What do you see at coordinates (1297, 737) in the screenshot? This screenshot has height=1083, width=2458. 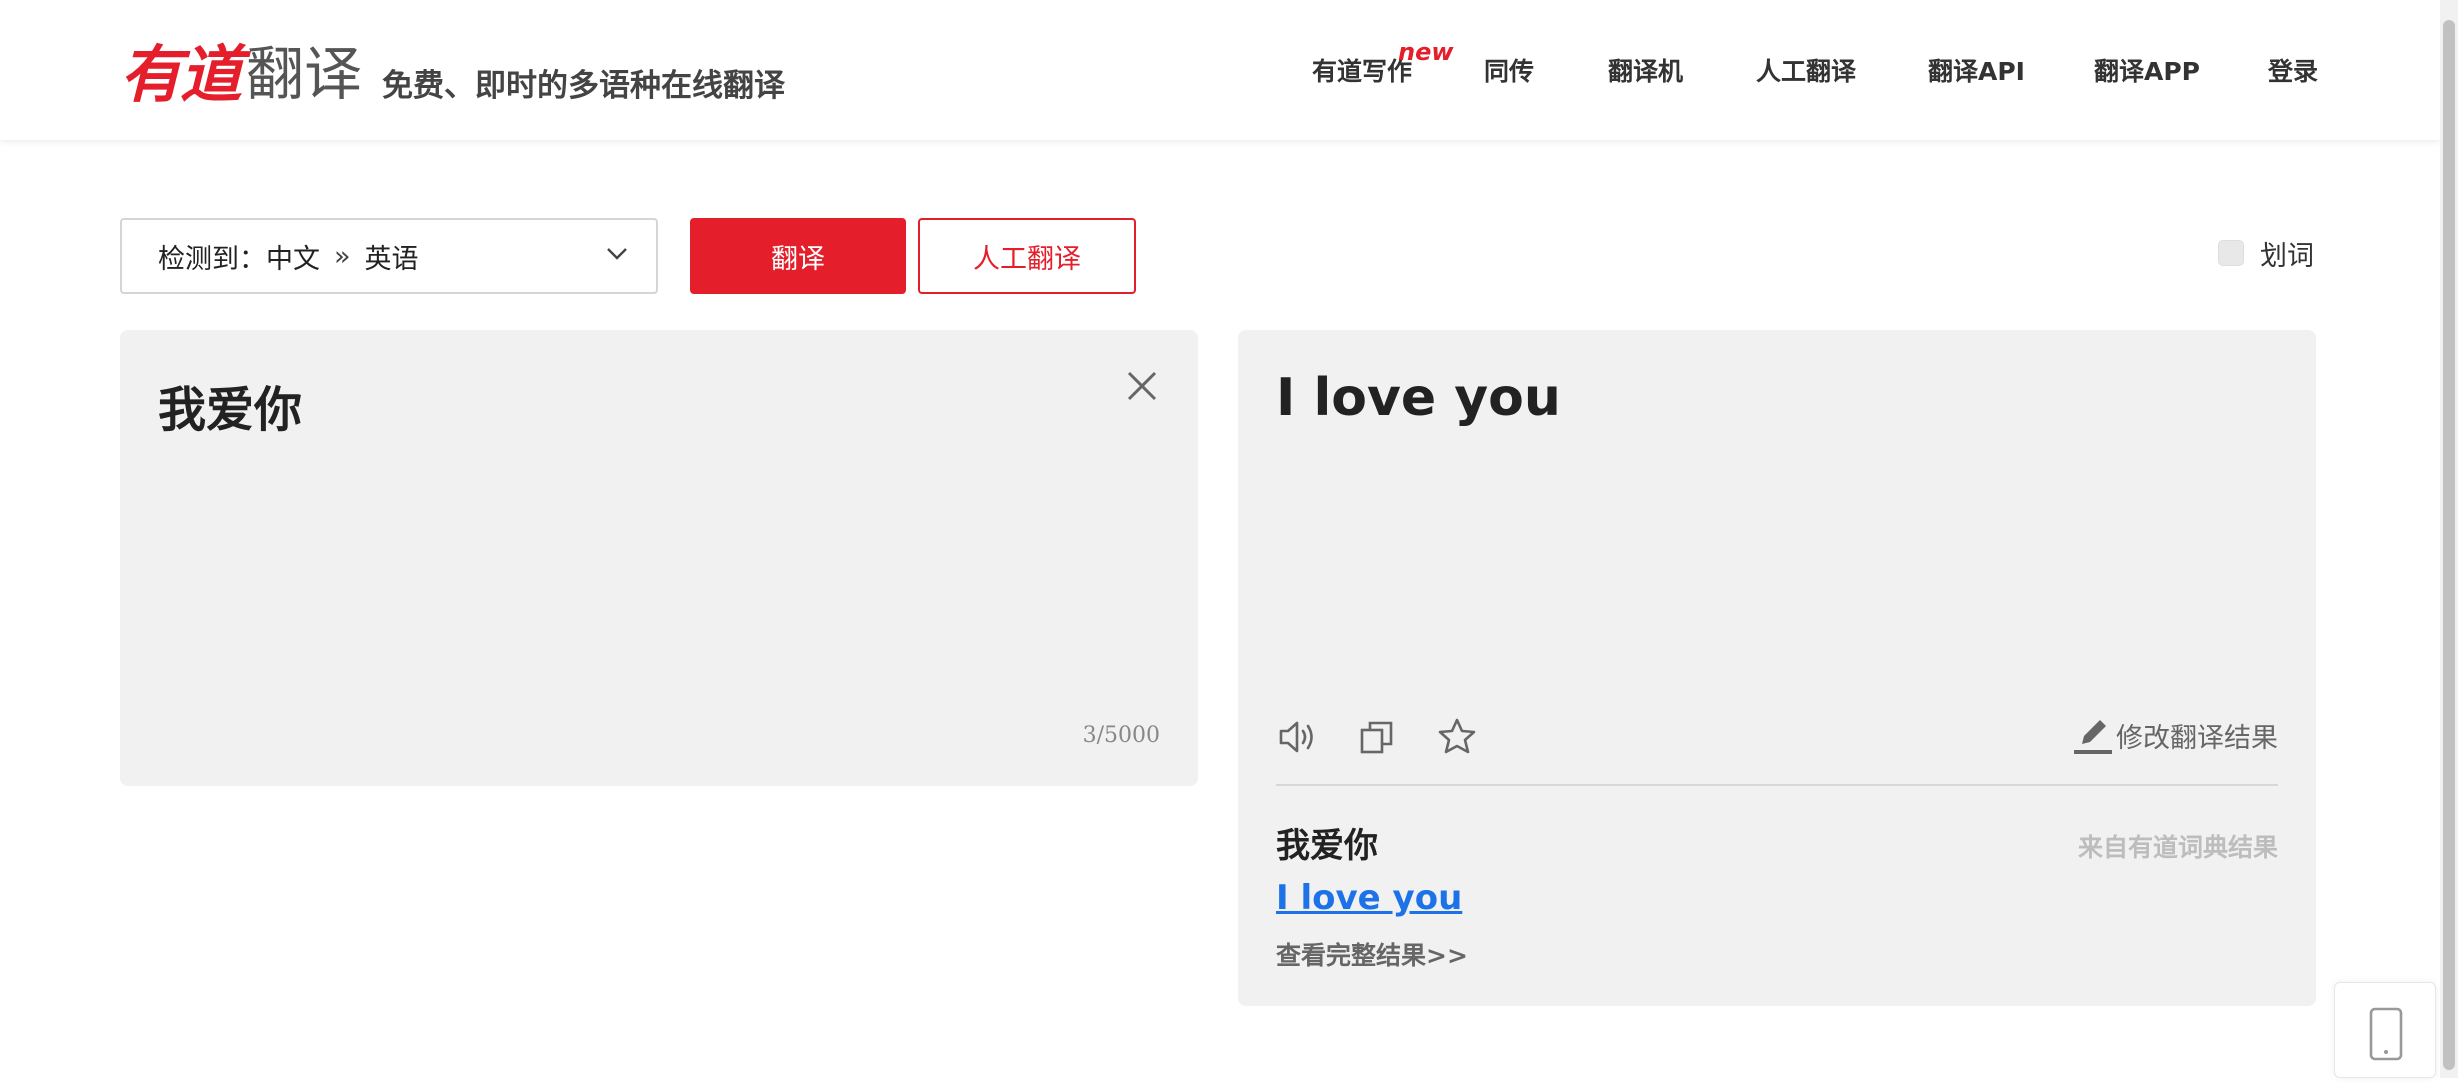 I see `speaker-icon` at bounding box center [1297, 737].